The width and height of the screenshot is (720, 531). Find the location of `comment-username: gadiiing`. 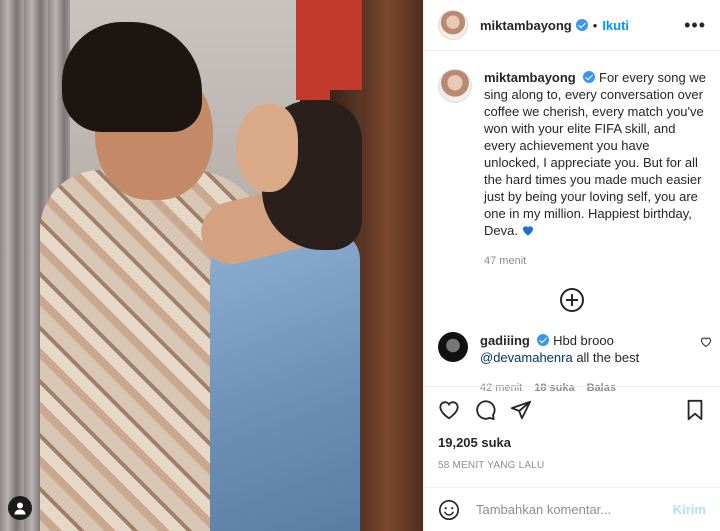

comment-username: gadiiing is located at coordinates (505, 340).